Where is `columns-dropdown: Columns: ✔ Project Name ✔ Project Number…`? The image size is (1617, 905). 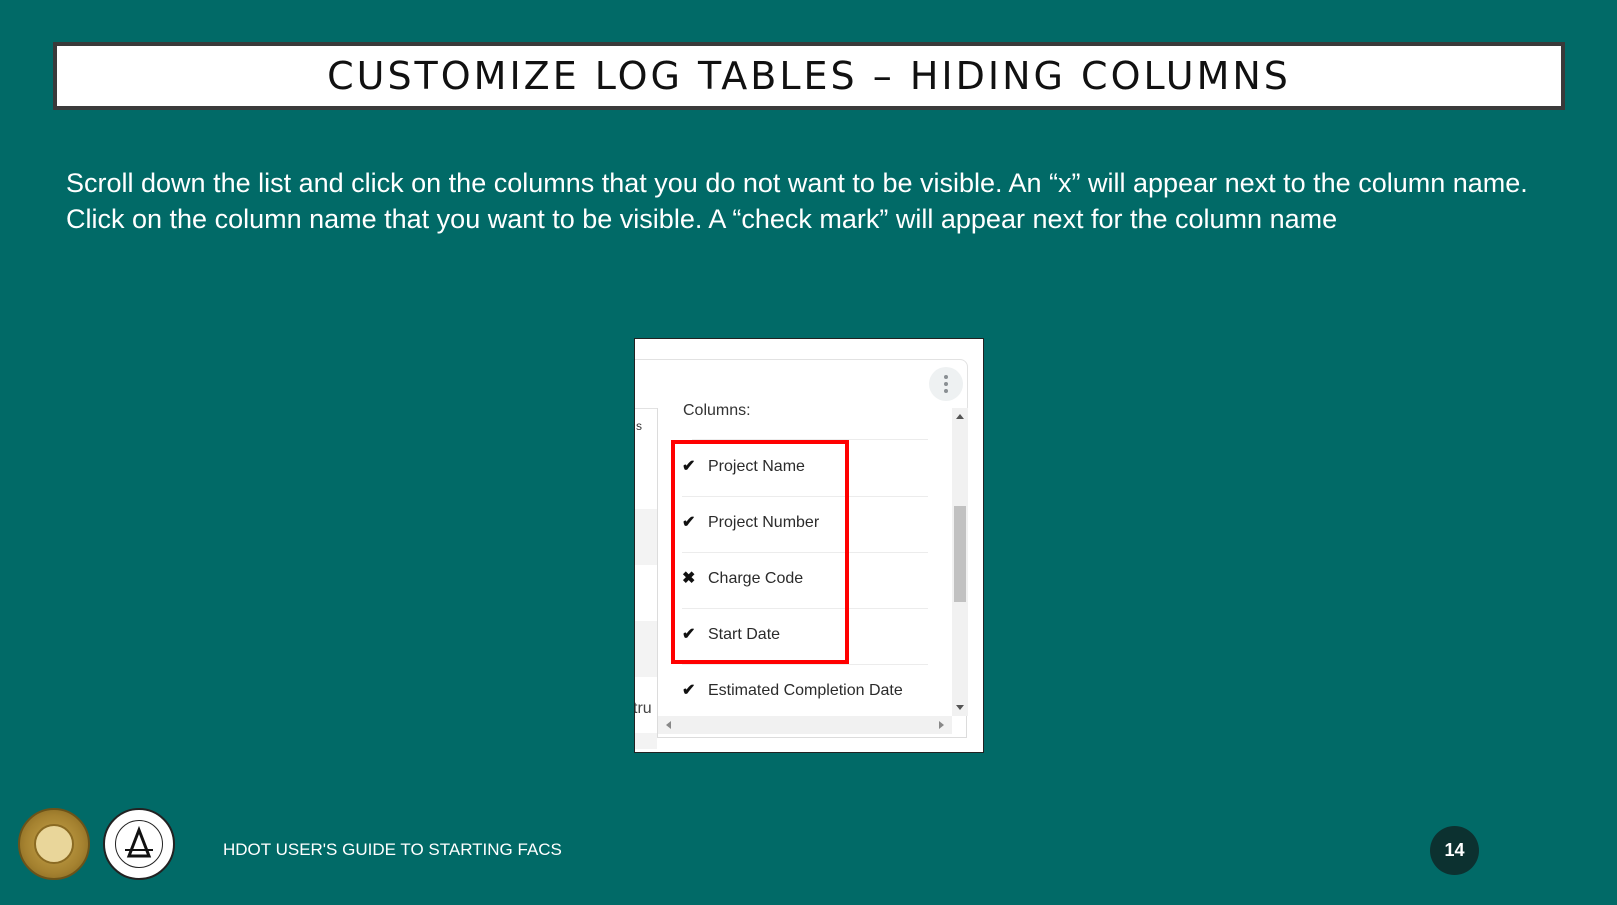 columns-dropdown: Columns: ✔ Project Name ✔ Project Number… is located at coordinates (812, 570).